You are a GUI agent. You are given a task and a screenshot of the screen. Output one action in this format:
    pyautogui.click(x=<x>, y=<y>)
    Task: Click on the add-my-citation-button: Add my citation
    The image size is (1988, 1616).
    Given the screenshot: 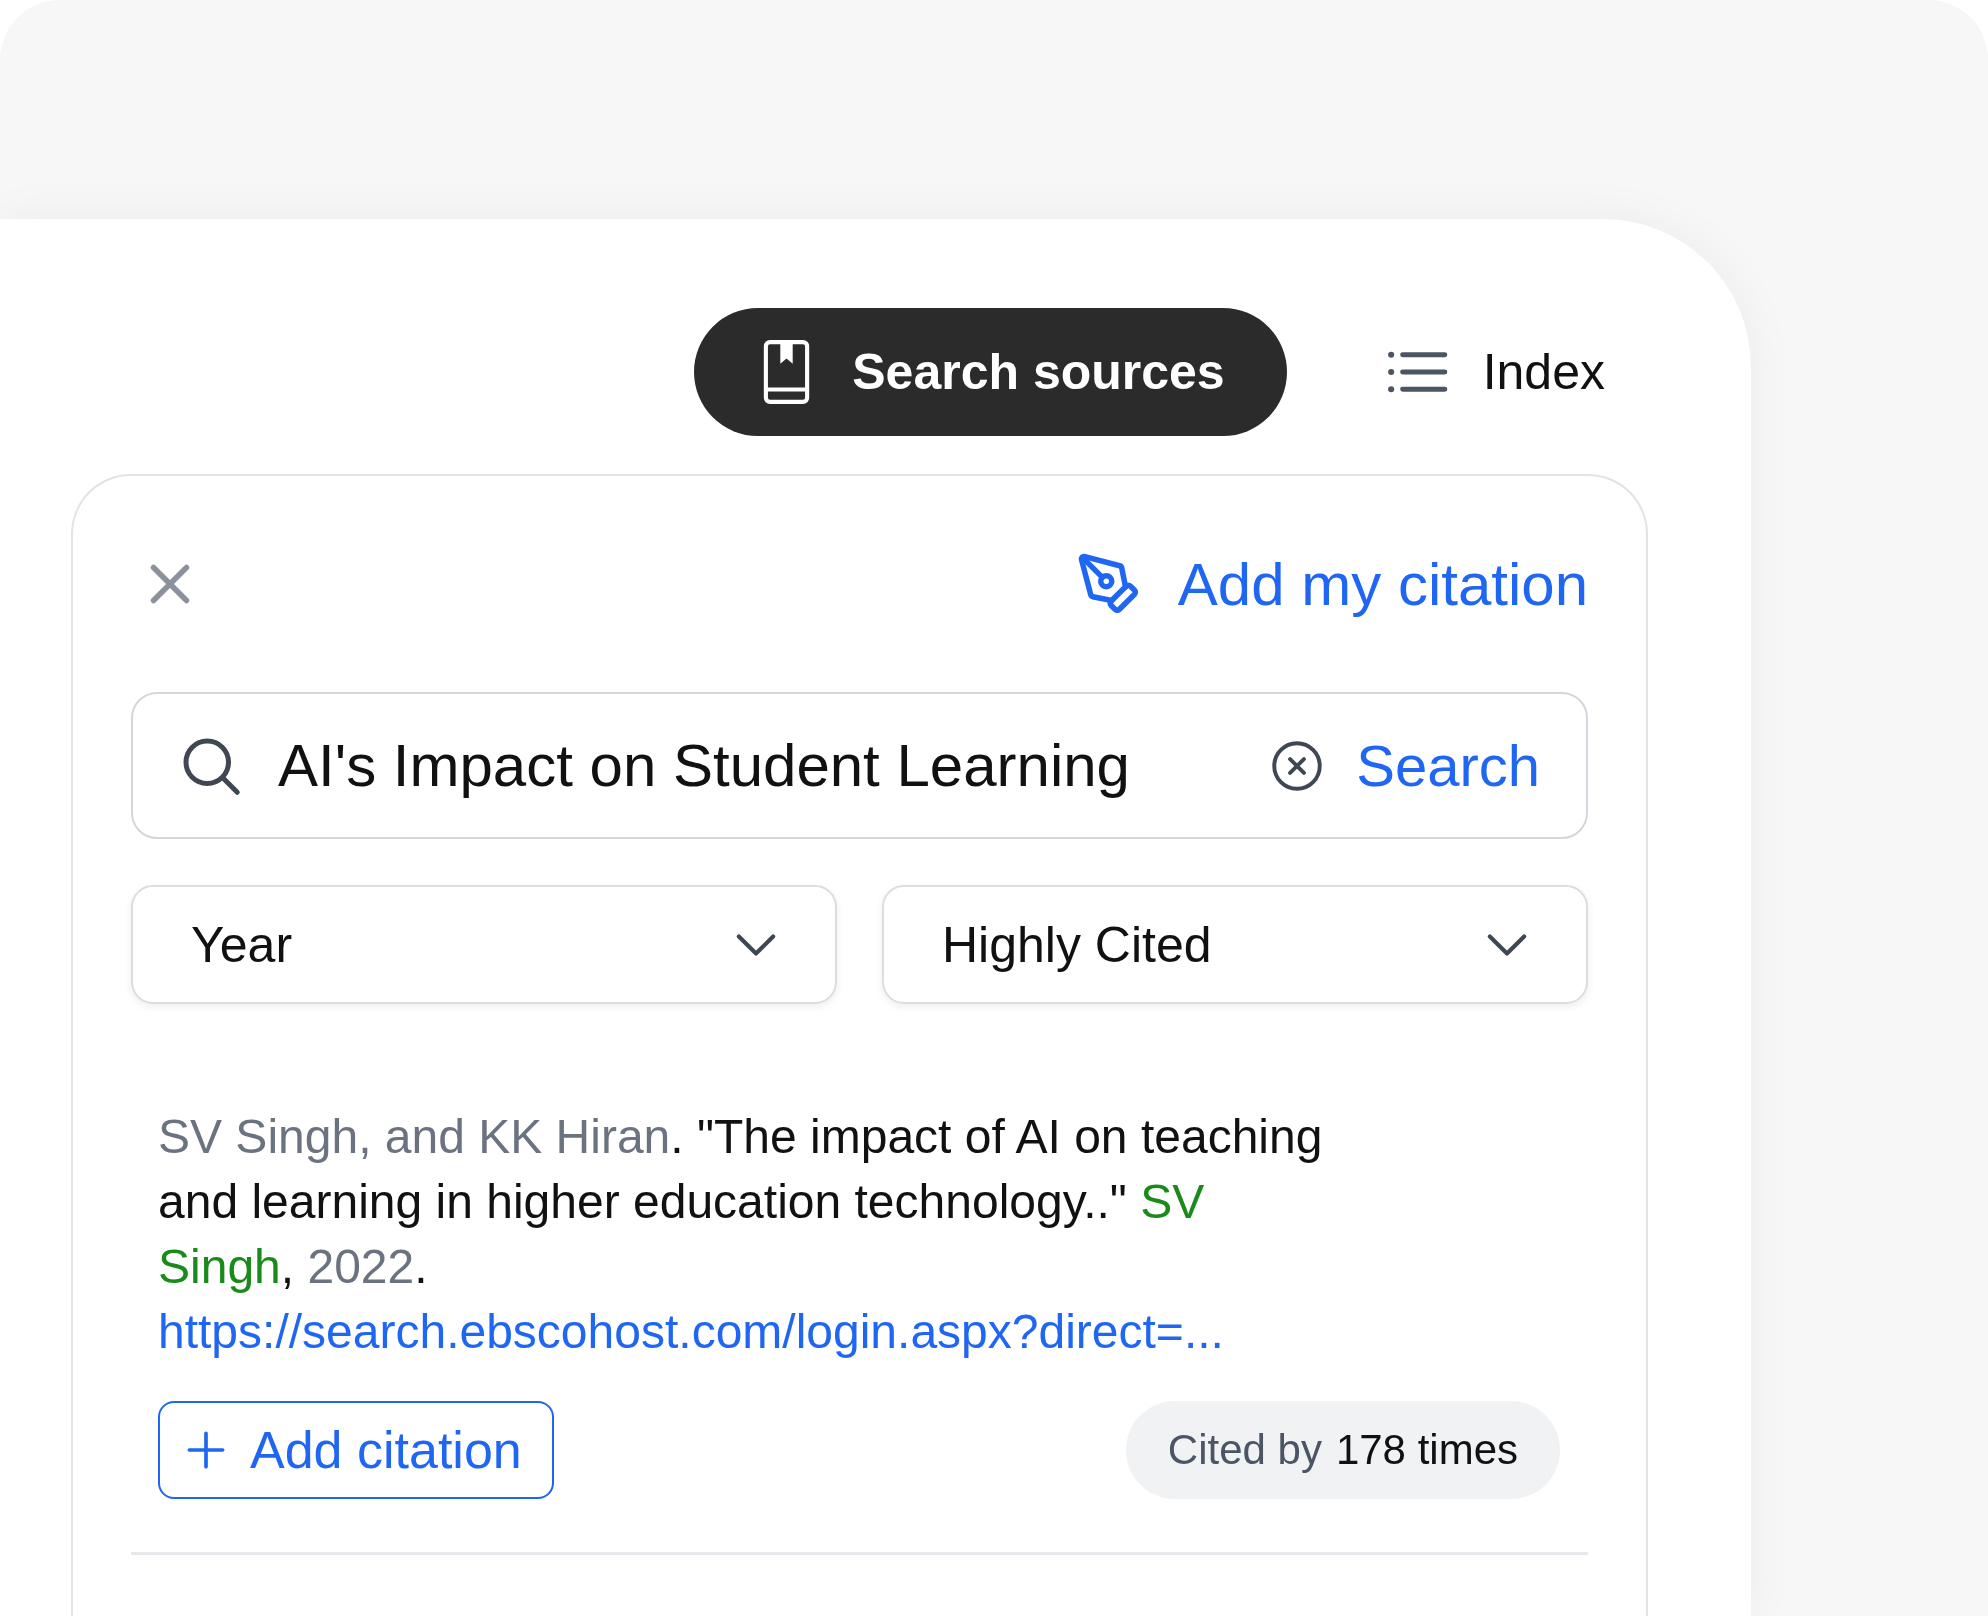 What is the action you would take?
    pyautogui.click(x=1331, y=584)
    